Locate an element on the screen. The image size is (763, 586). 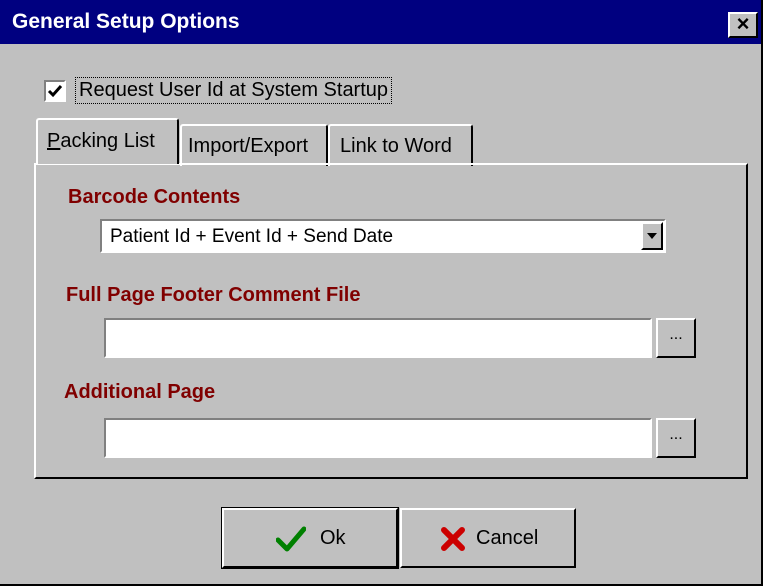
cancel-button: Cancel is located at coordinates (488, 538).